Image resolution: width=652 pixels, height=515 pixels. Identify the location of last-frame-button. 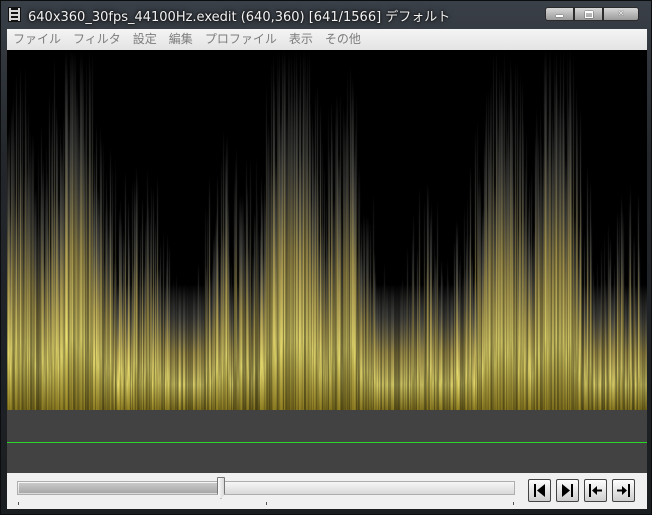
(623, 490).